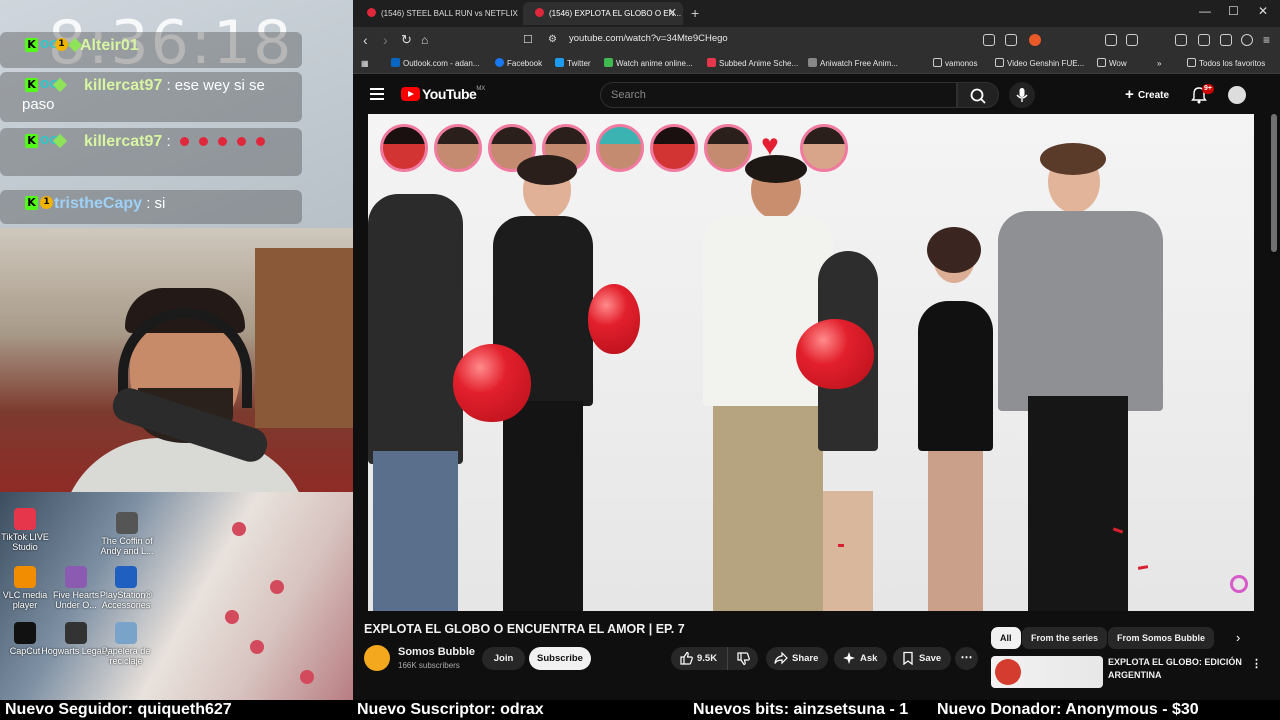 This screenshot has width=1280, height=720. What do you see at coordinates (1238, 637) in the screenshot?
I see `chevron-right-icon: ›` at bounding box center [1238, 637].